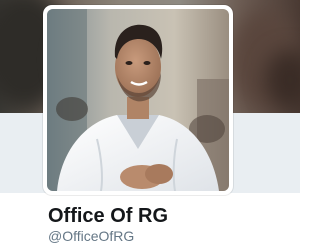 Image resolution: width=320 pixels, height=250 pixels. I want to click on profile-screen-name: @OfficeOfRG, so click(91, 236).